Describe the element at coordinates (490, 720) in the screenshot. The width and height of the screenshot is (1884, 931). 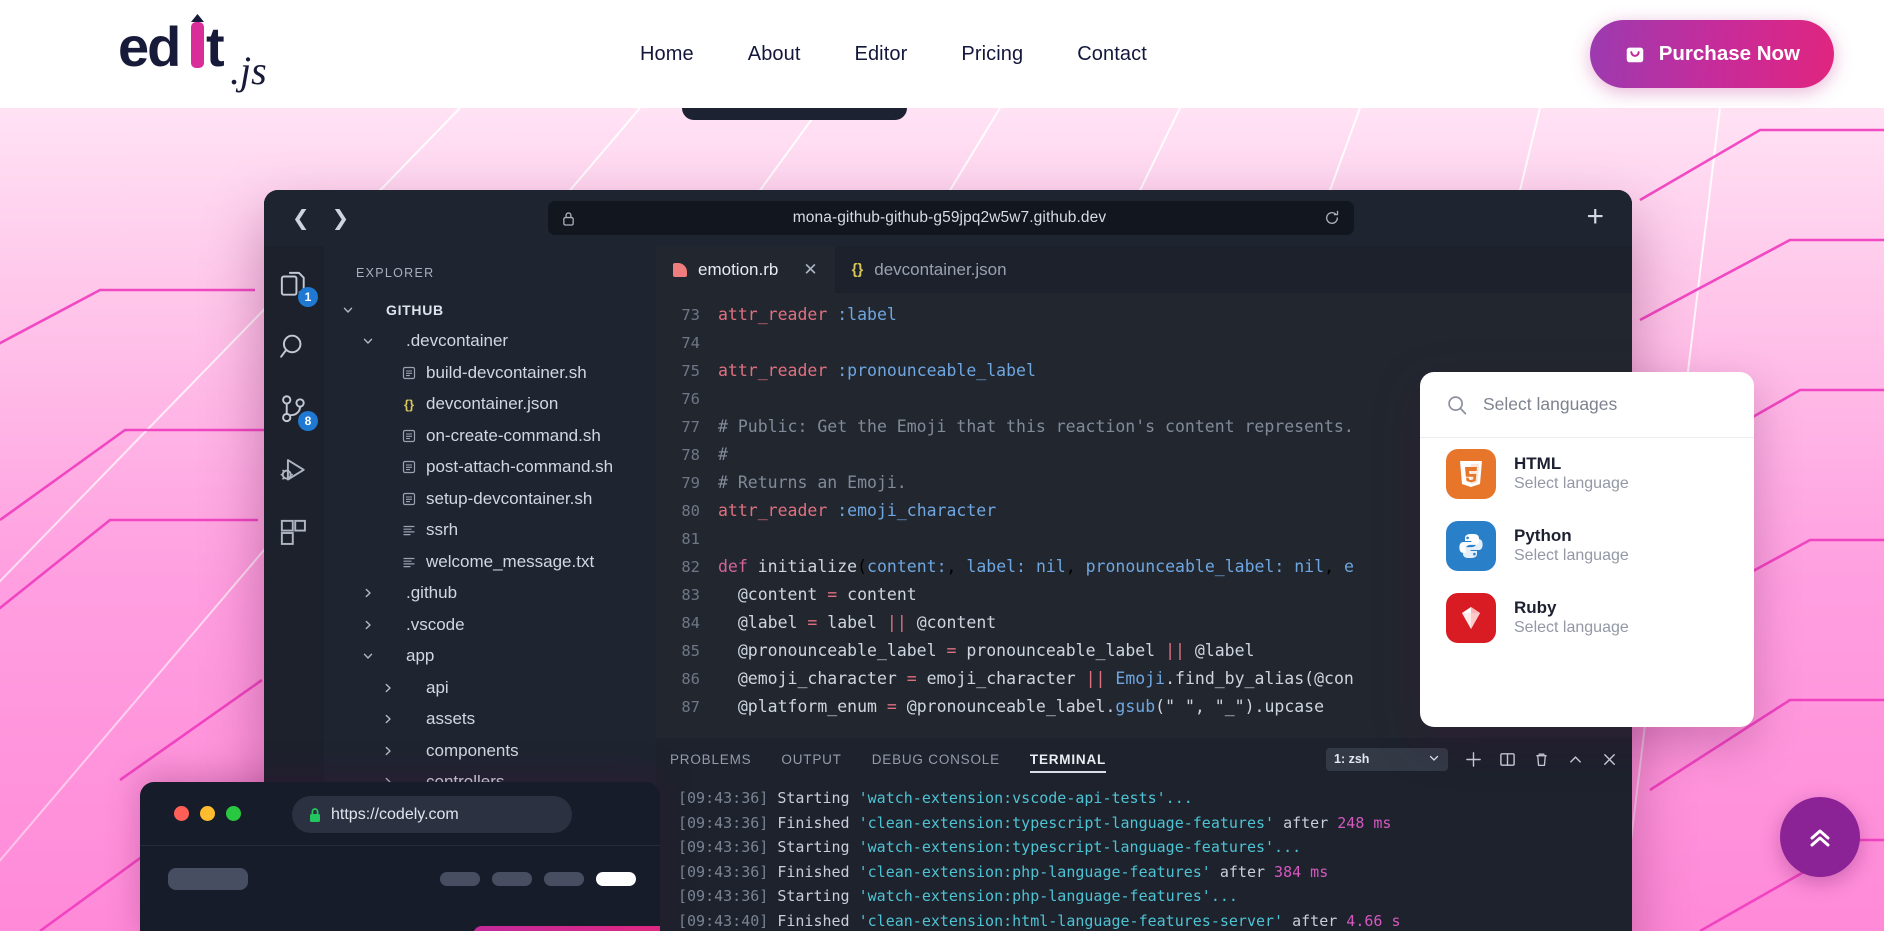
I see `tree-item: assets` at that location.